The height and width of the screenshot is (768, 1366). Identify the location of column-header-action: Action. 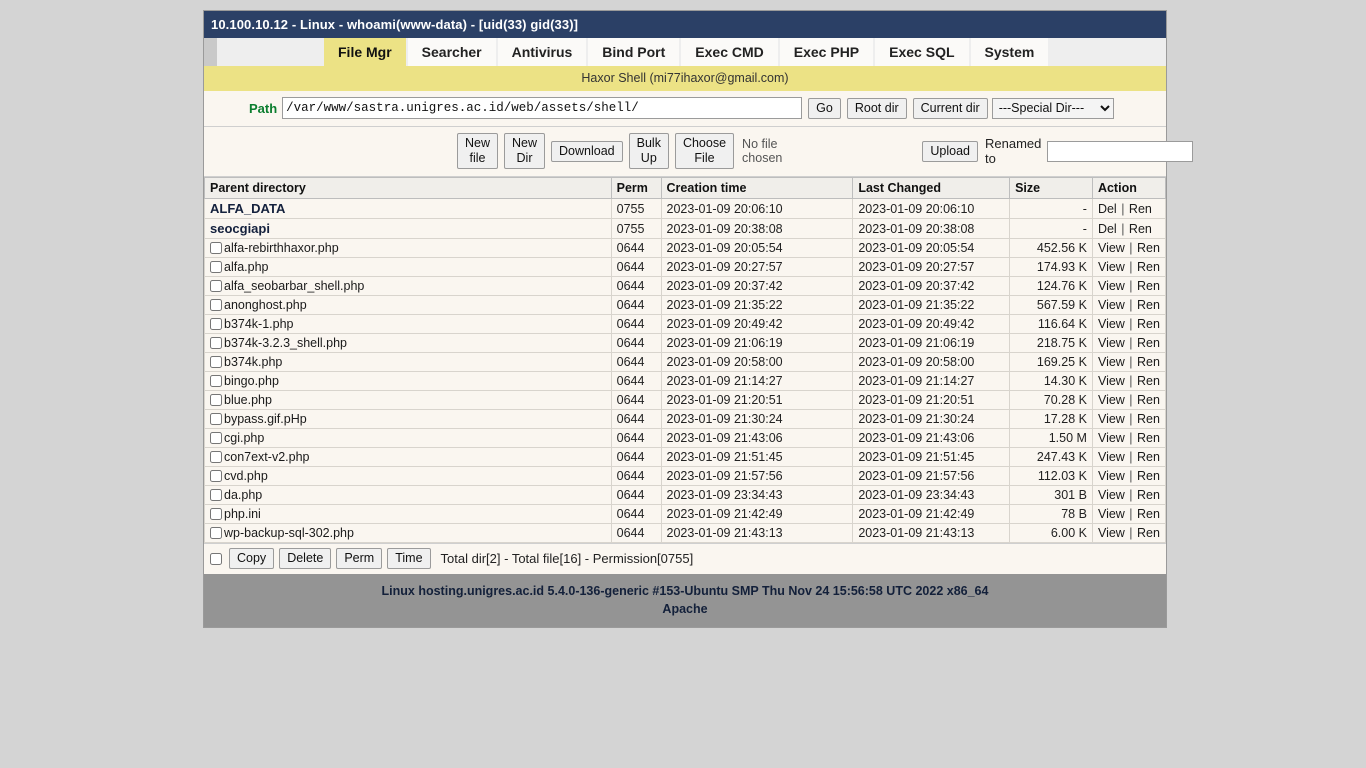
(1129, 188).